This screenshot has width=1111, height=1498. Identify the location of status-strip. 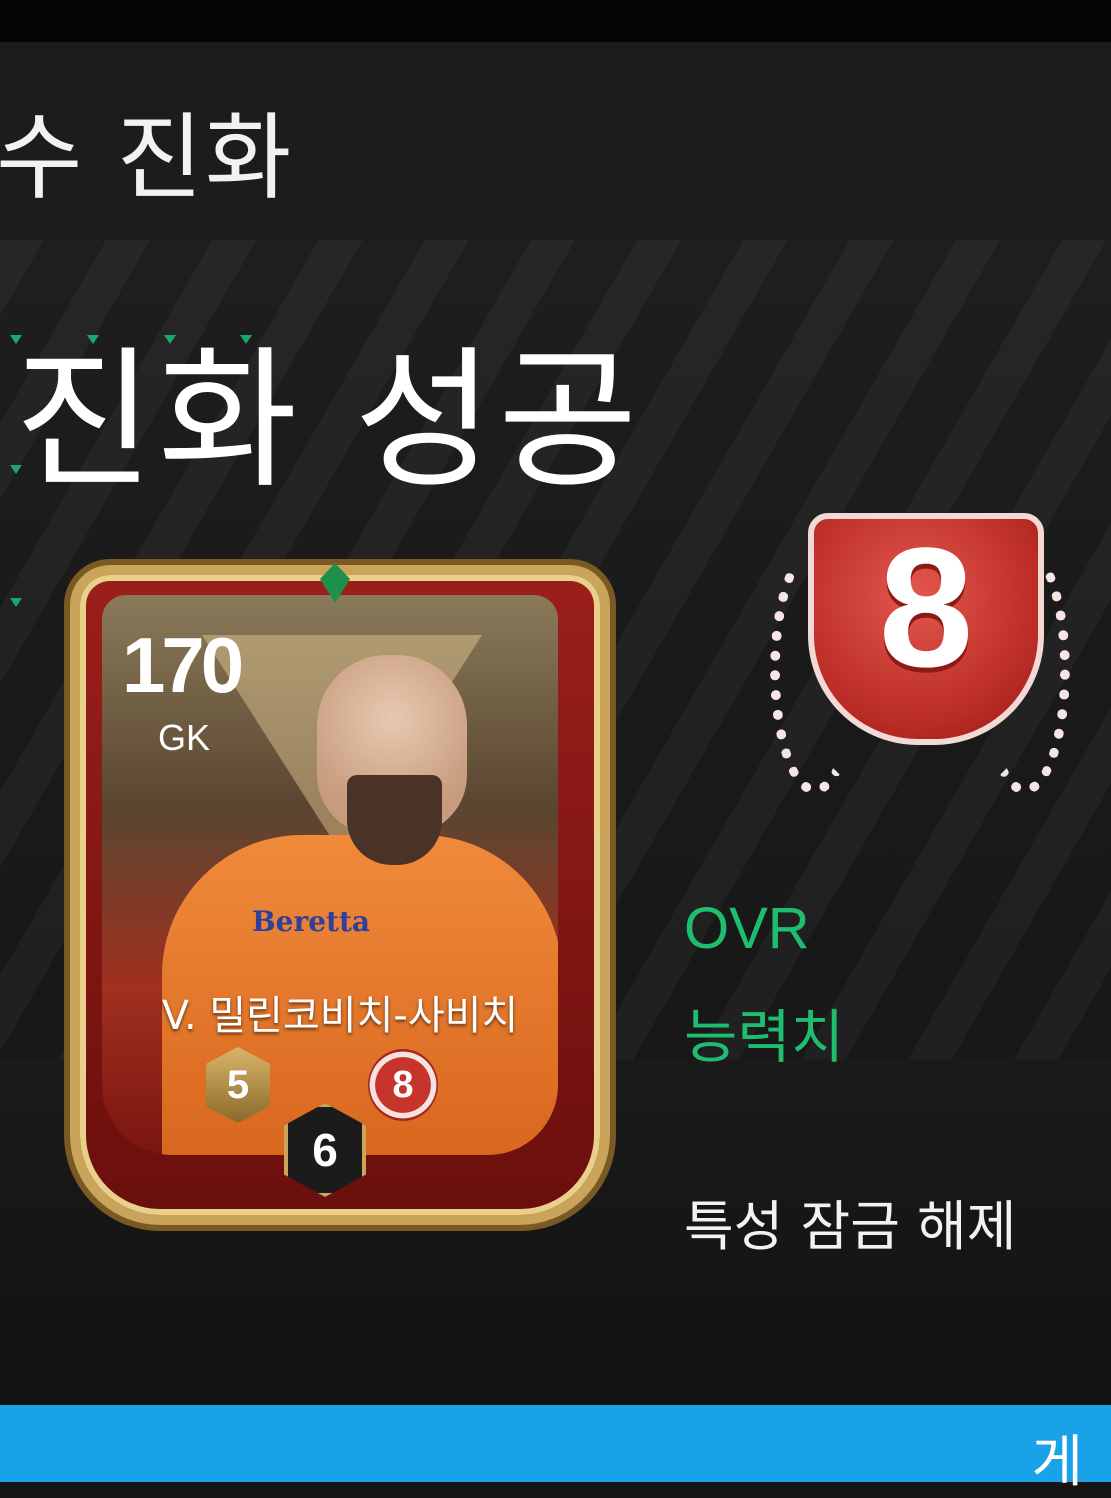
(555, 21).